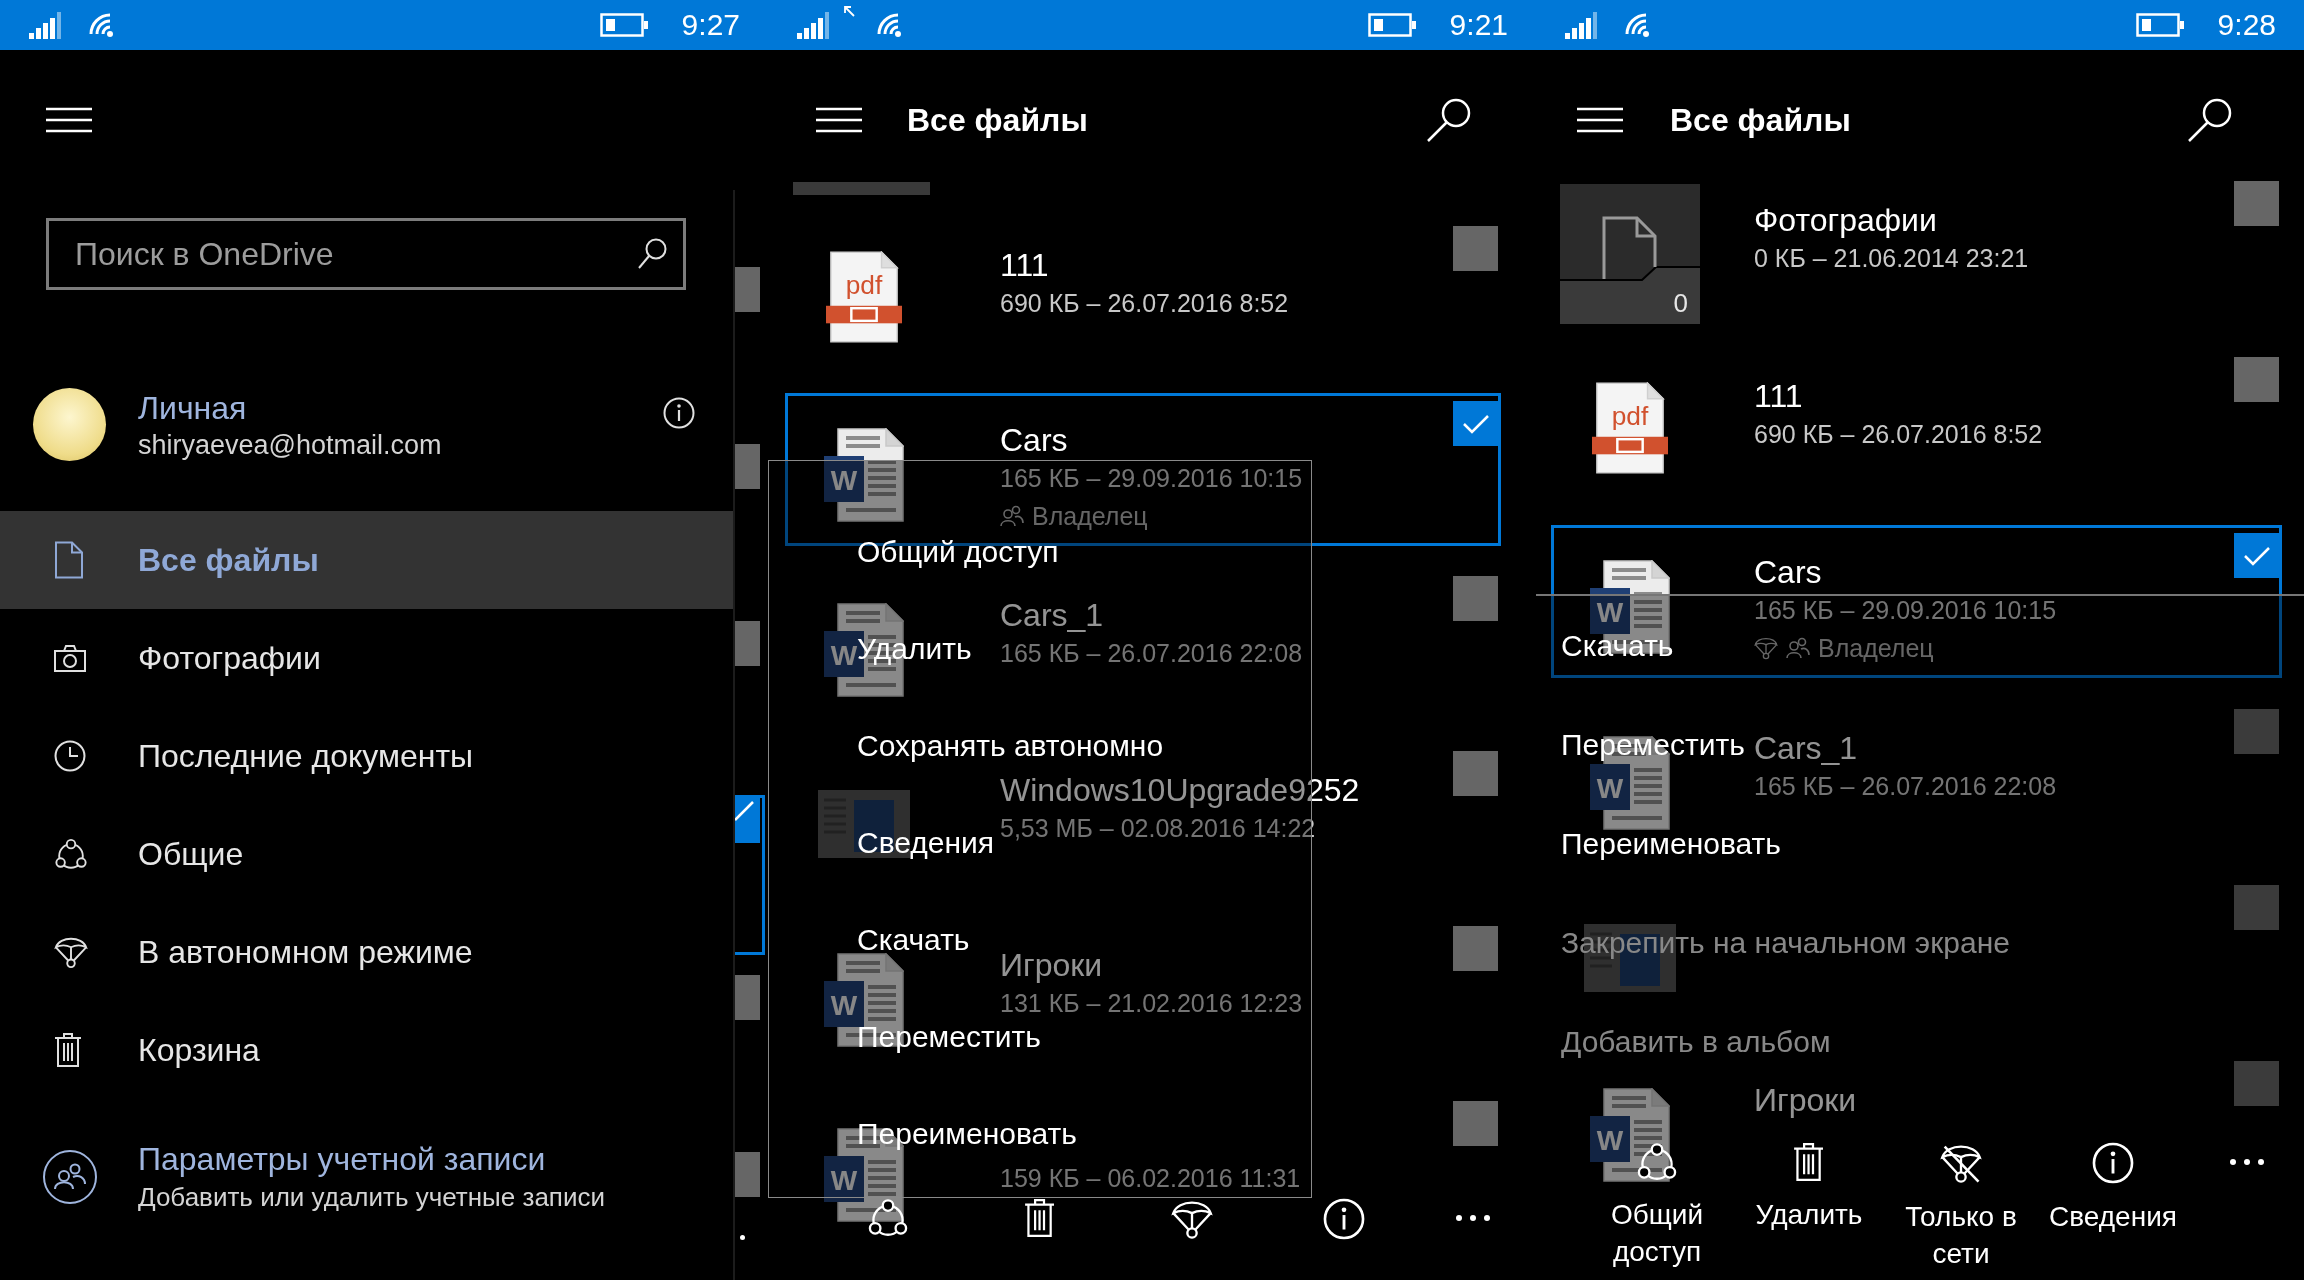  What do you see at coordinates (1012, 516) in the screenshot?
I see `people-icon` at bounding box center [1012, 516].